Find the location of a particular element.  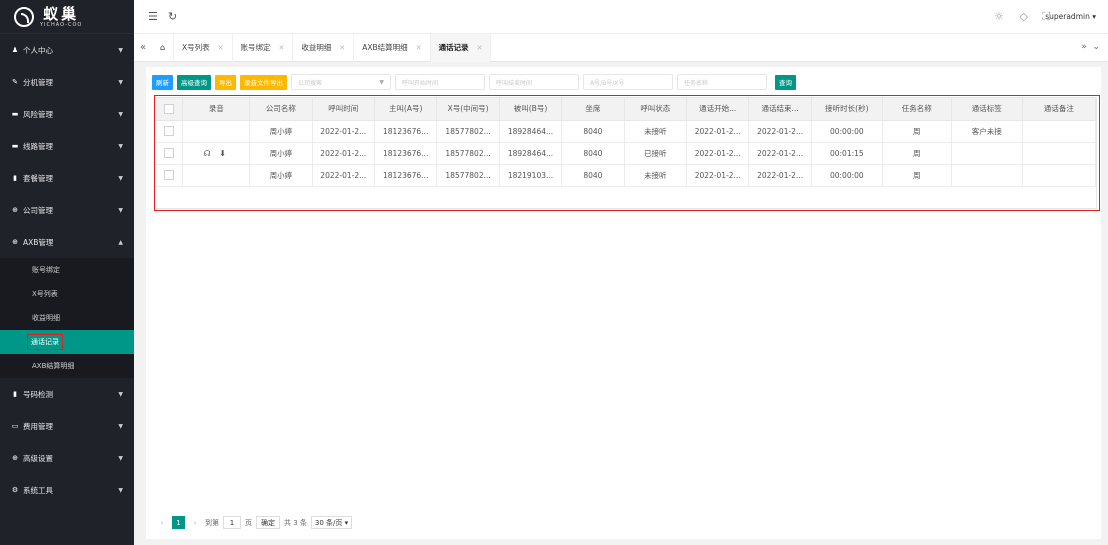

call-end-time-input: 呼叫结束时间 is located at coordinates (534, 82).